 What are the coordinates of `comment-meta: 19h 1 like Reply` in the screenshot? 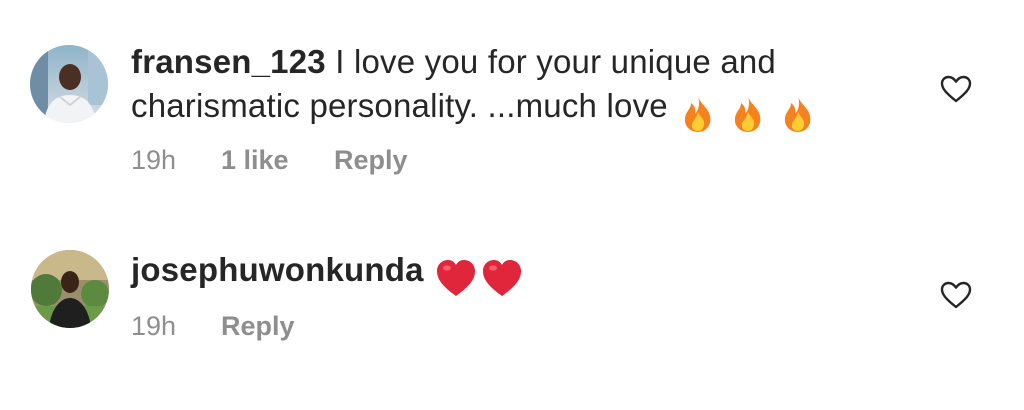 It's located at (269, 160).